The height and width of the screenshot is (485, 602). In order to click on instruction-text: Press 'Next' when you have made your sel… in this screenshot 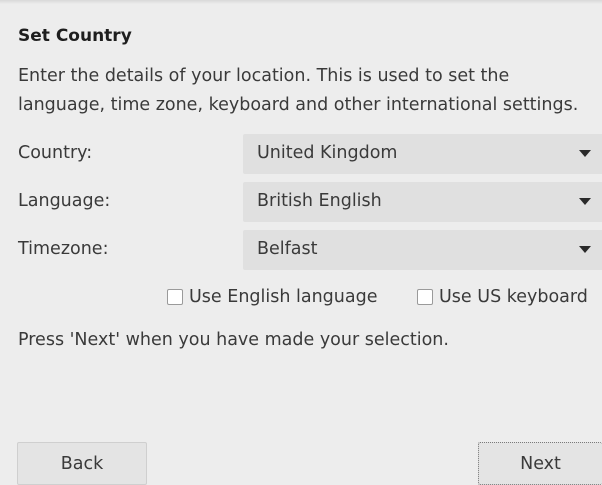, I will do `click(233, 340)`.